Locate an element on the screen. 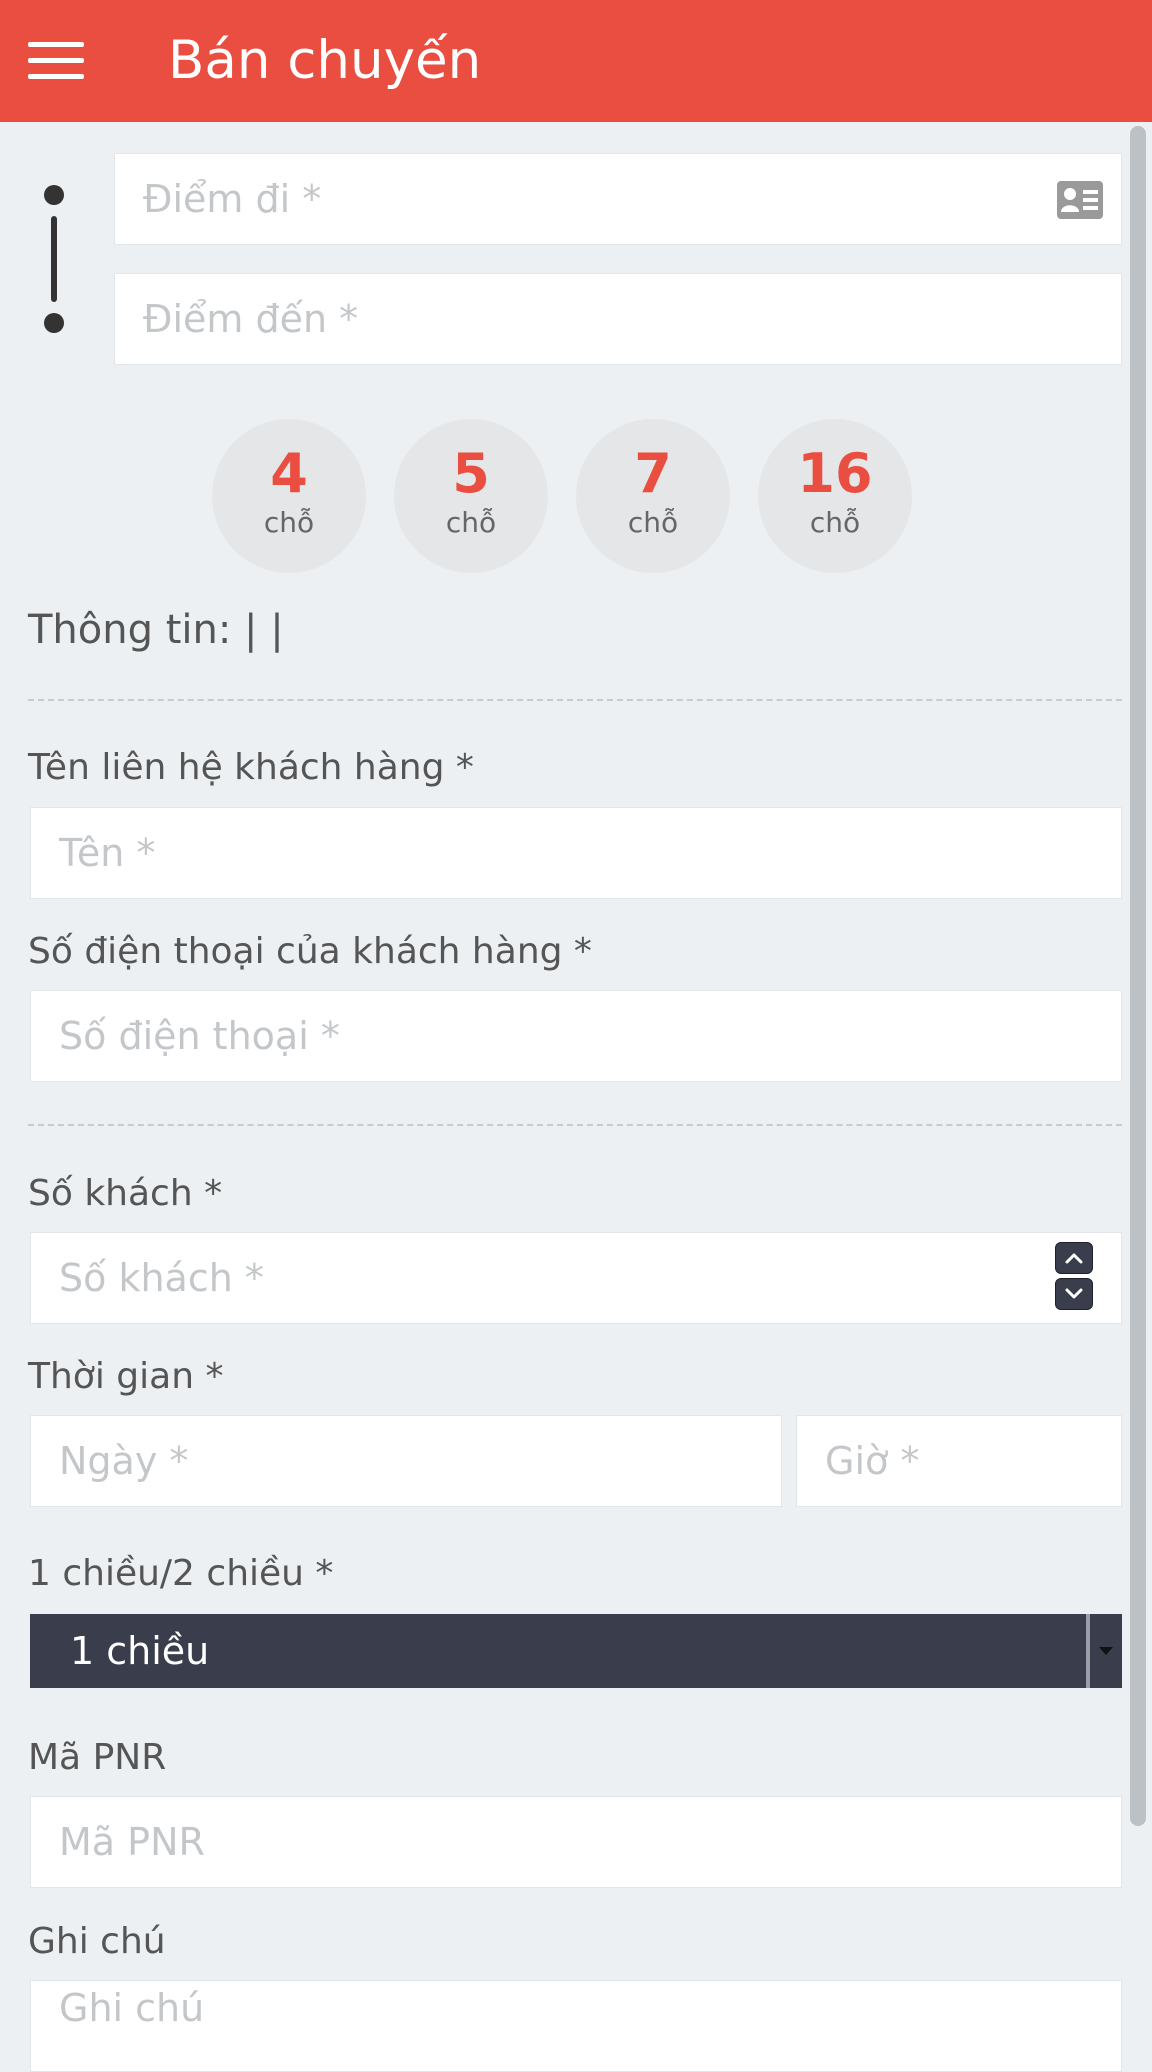  seat-number: 7 is located at coordinates (653, 473).